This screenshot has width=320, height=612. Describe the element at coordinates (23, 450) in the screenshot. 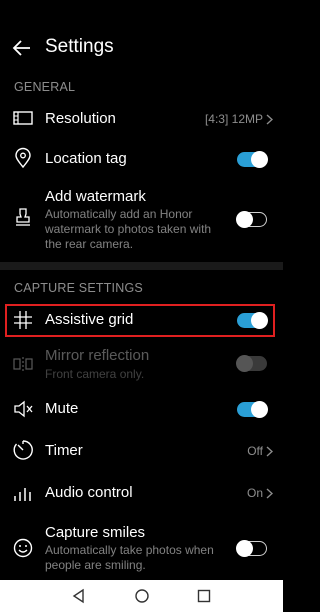

I see `timer-icon` at that location.